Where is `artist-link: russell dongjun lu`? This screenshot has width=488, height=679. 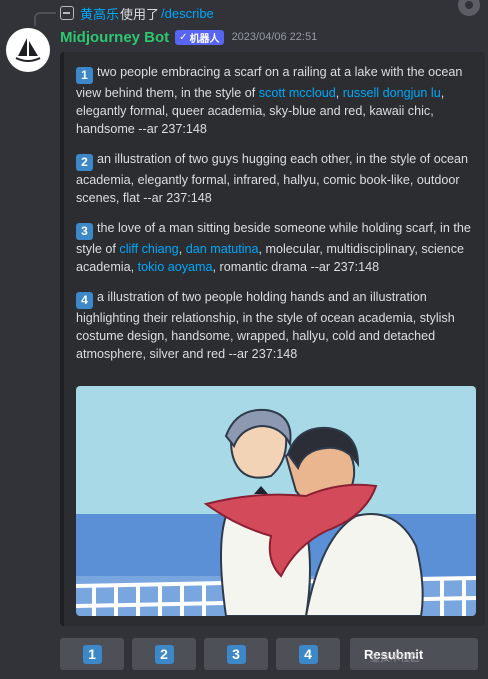 artist-link: russell dongjun lu is located at coordinates (392, 93).